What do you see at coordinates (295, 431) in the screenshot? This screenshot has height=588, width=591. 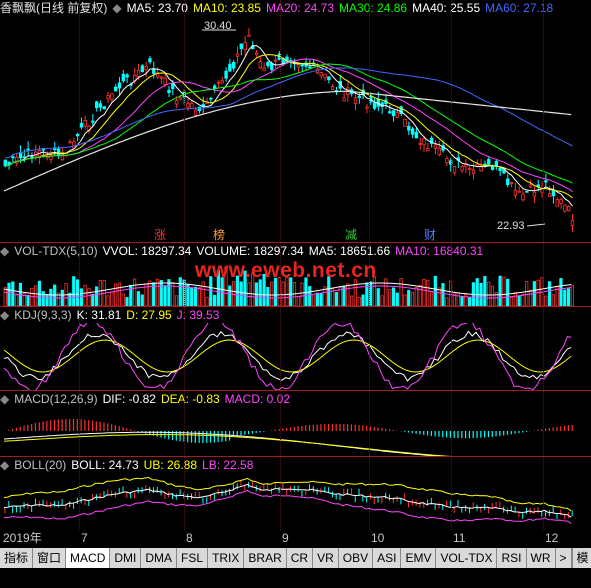 I see `macd-chart` at bounding box center [295, 431].